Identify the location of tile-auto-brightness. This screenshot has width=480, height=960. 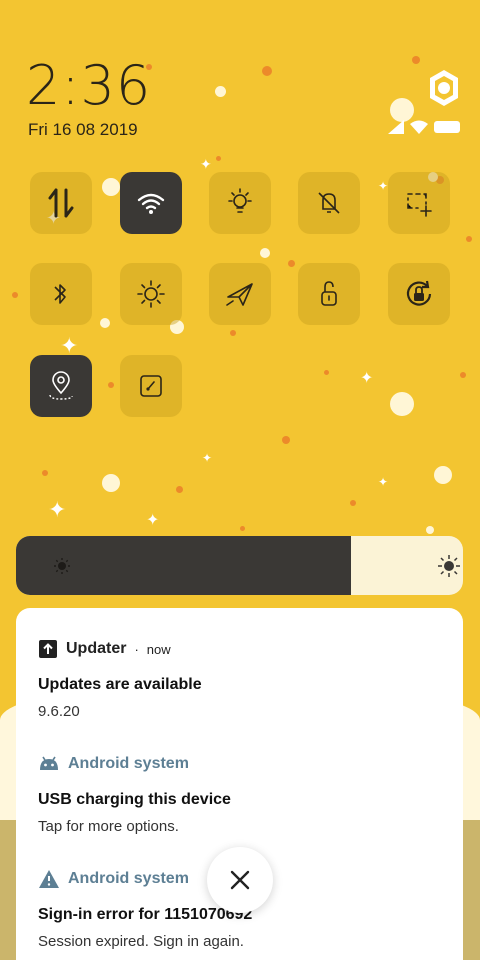
(151, 294).